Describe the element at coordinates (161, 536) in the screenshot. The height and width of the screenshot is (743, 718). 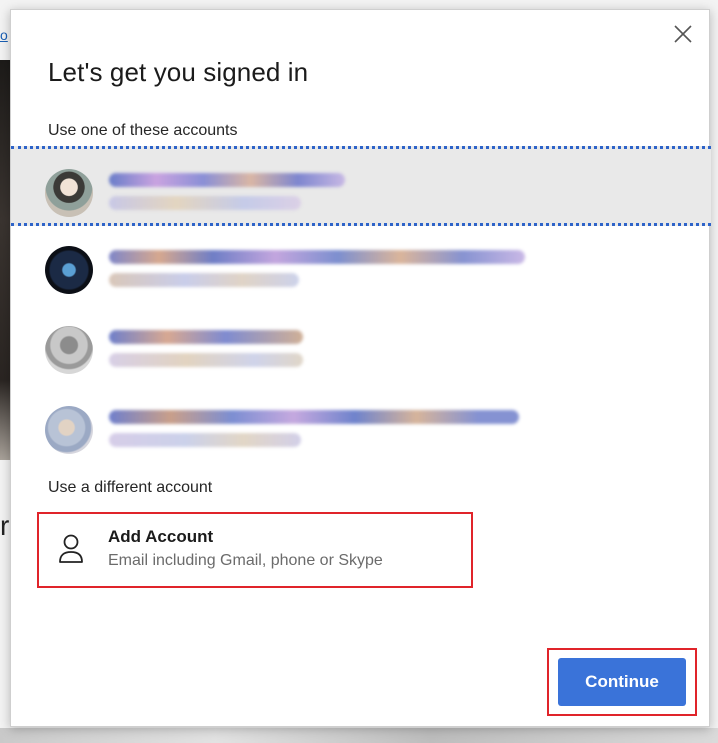
I see `add-account-title: Add Account` at that location.